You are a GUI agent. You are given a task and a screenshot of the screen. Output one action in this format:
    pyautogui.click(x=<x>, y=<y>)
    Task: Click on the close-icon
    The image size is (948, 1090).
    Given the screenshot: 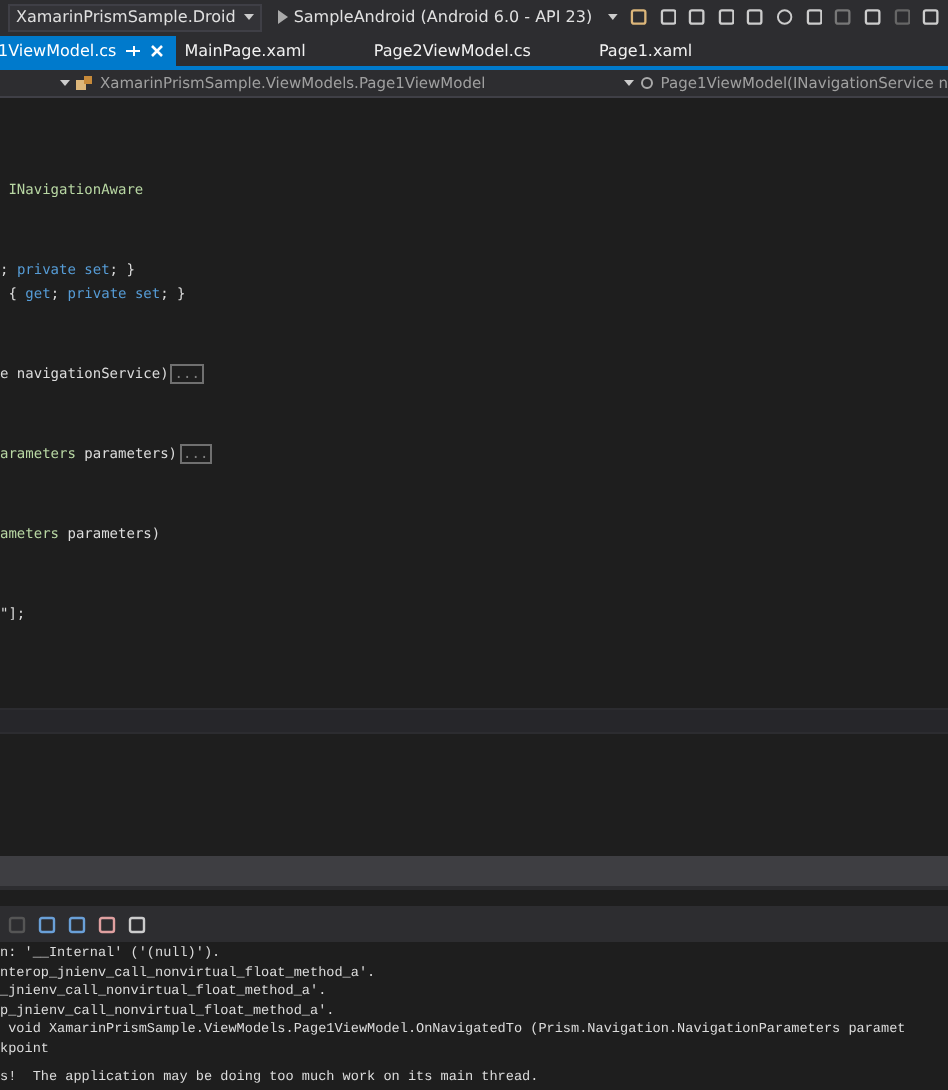 What is the action you would take?
    pyautogui.click(x=157, y=51)
    